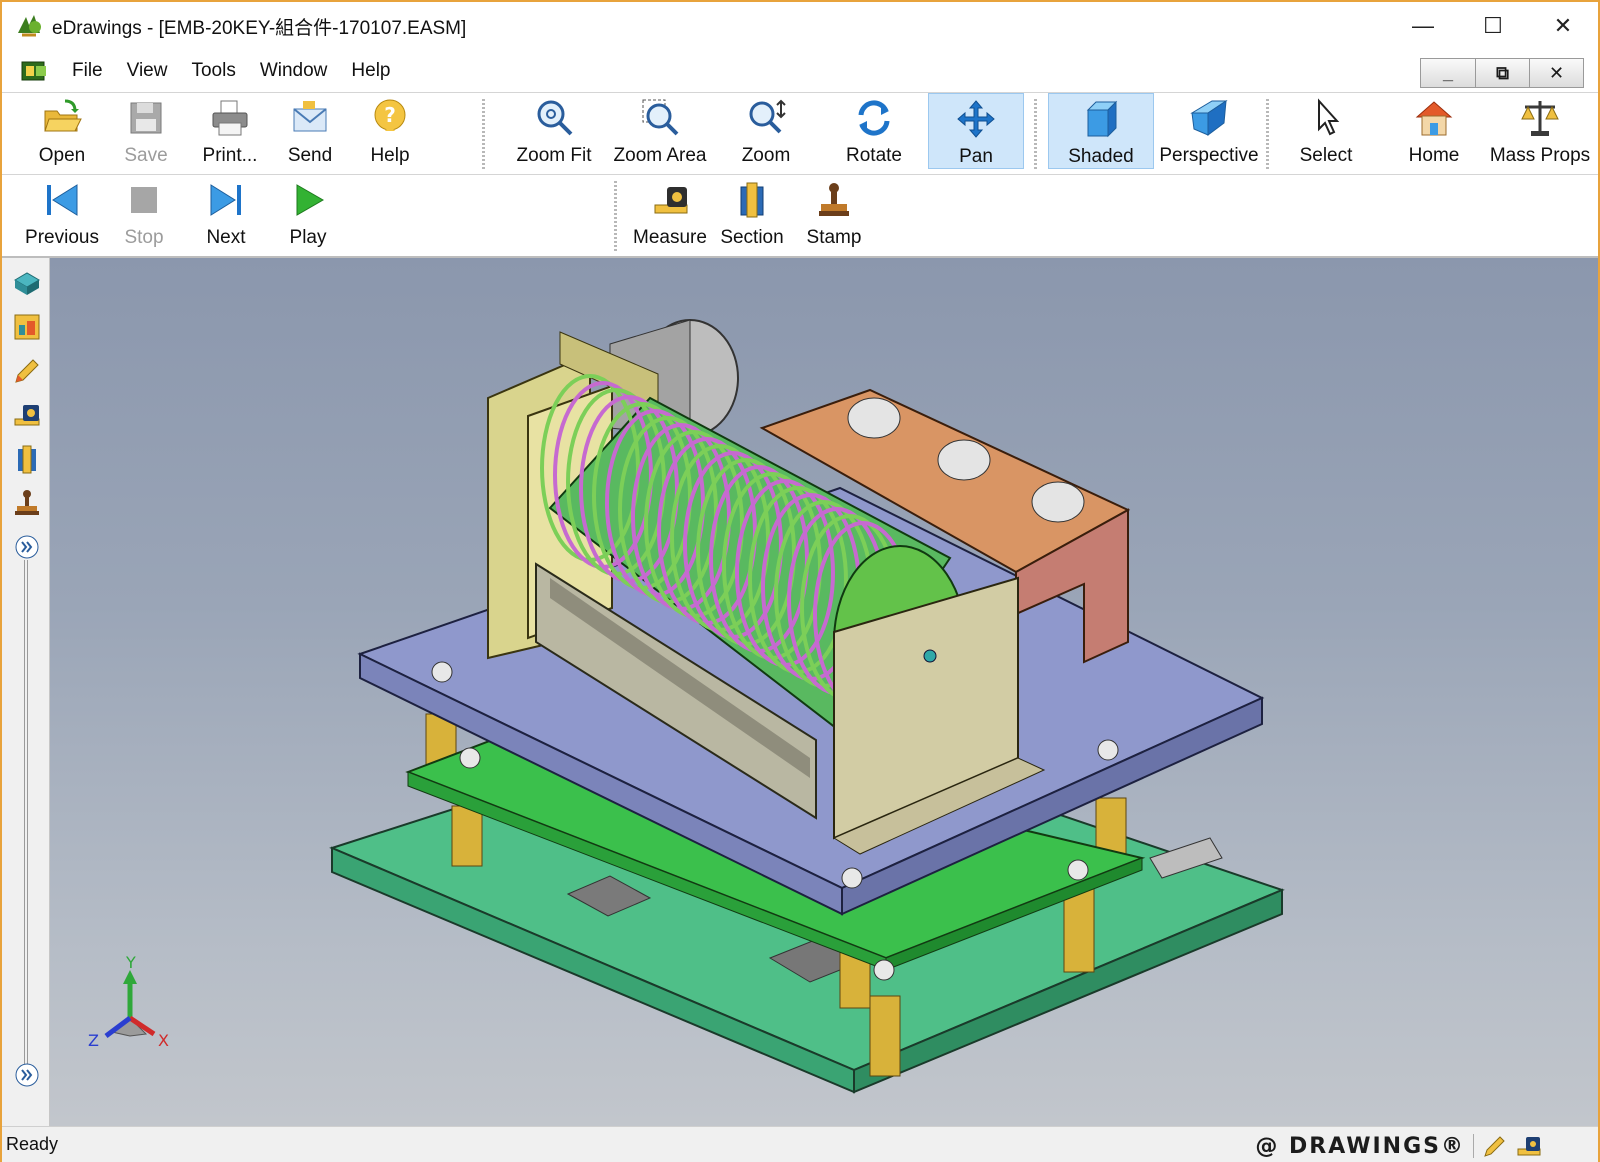  I want to click on status-bar: Ready @ DRAWINGS®, so click(800, 1144).